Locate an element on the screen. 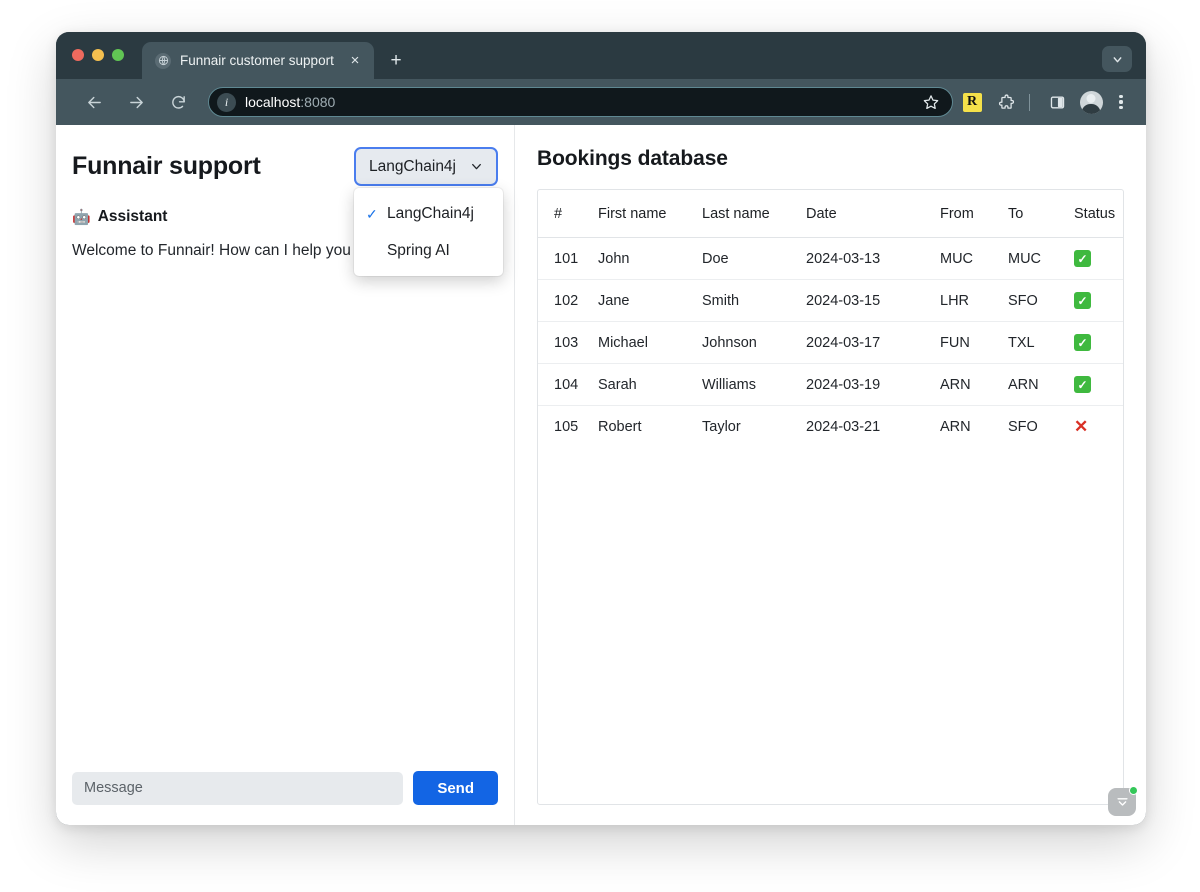 This screenshot has height=892, width=1200. tab-title: Funnair customer support is located at coordinates (257, 60).